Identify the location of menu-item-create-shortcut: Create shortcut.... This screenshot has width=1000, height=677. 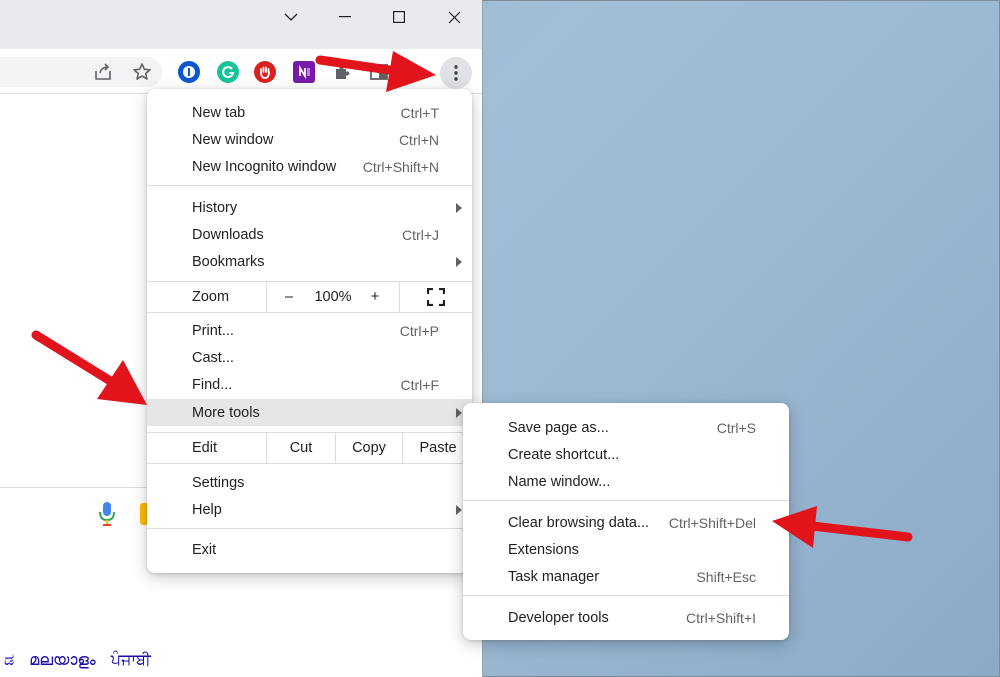
(626, 454).